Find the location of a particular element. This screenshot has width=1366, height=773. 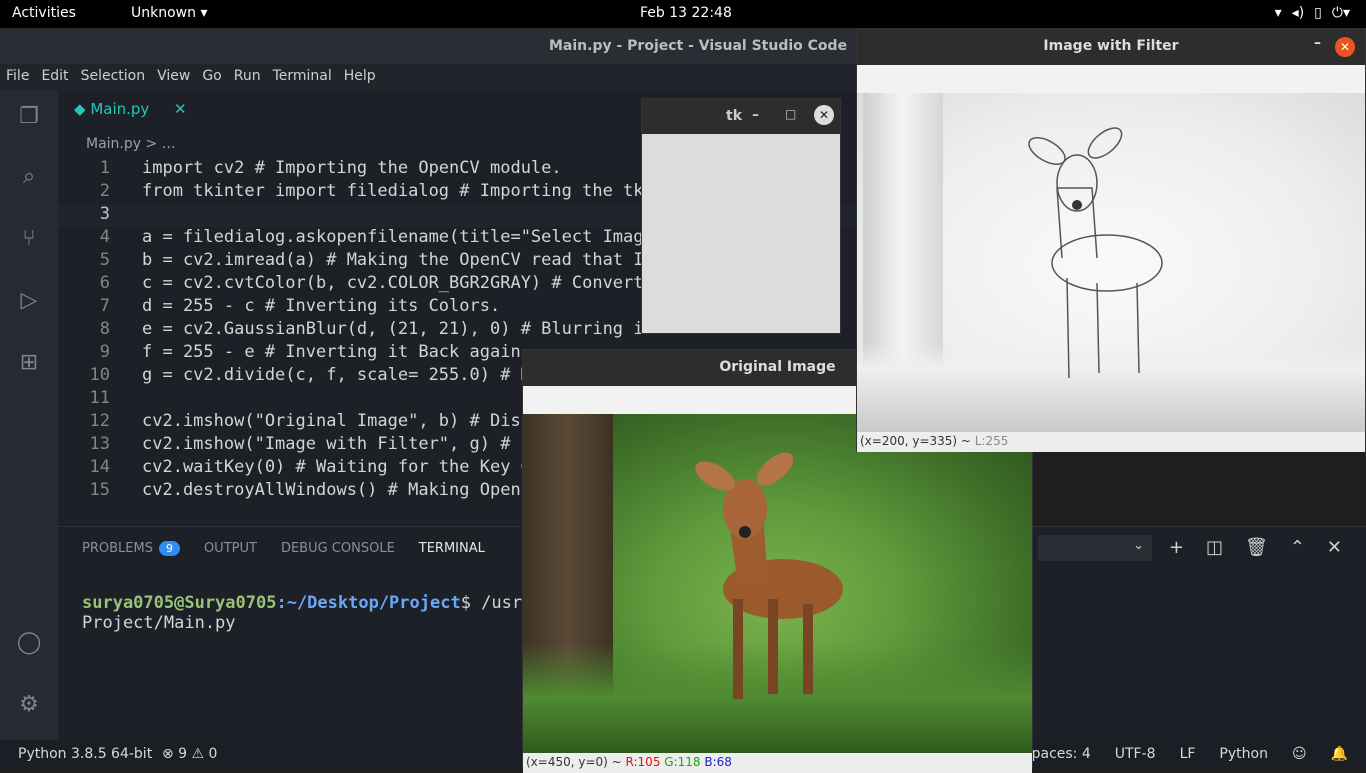

filtered-close-button: ✕ is located at coordinates (1345, 47).